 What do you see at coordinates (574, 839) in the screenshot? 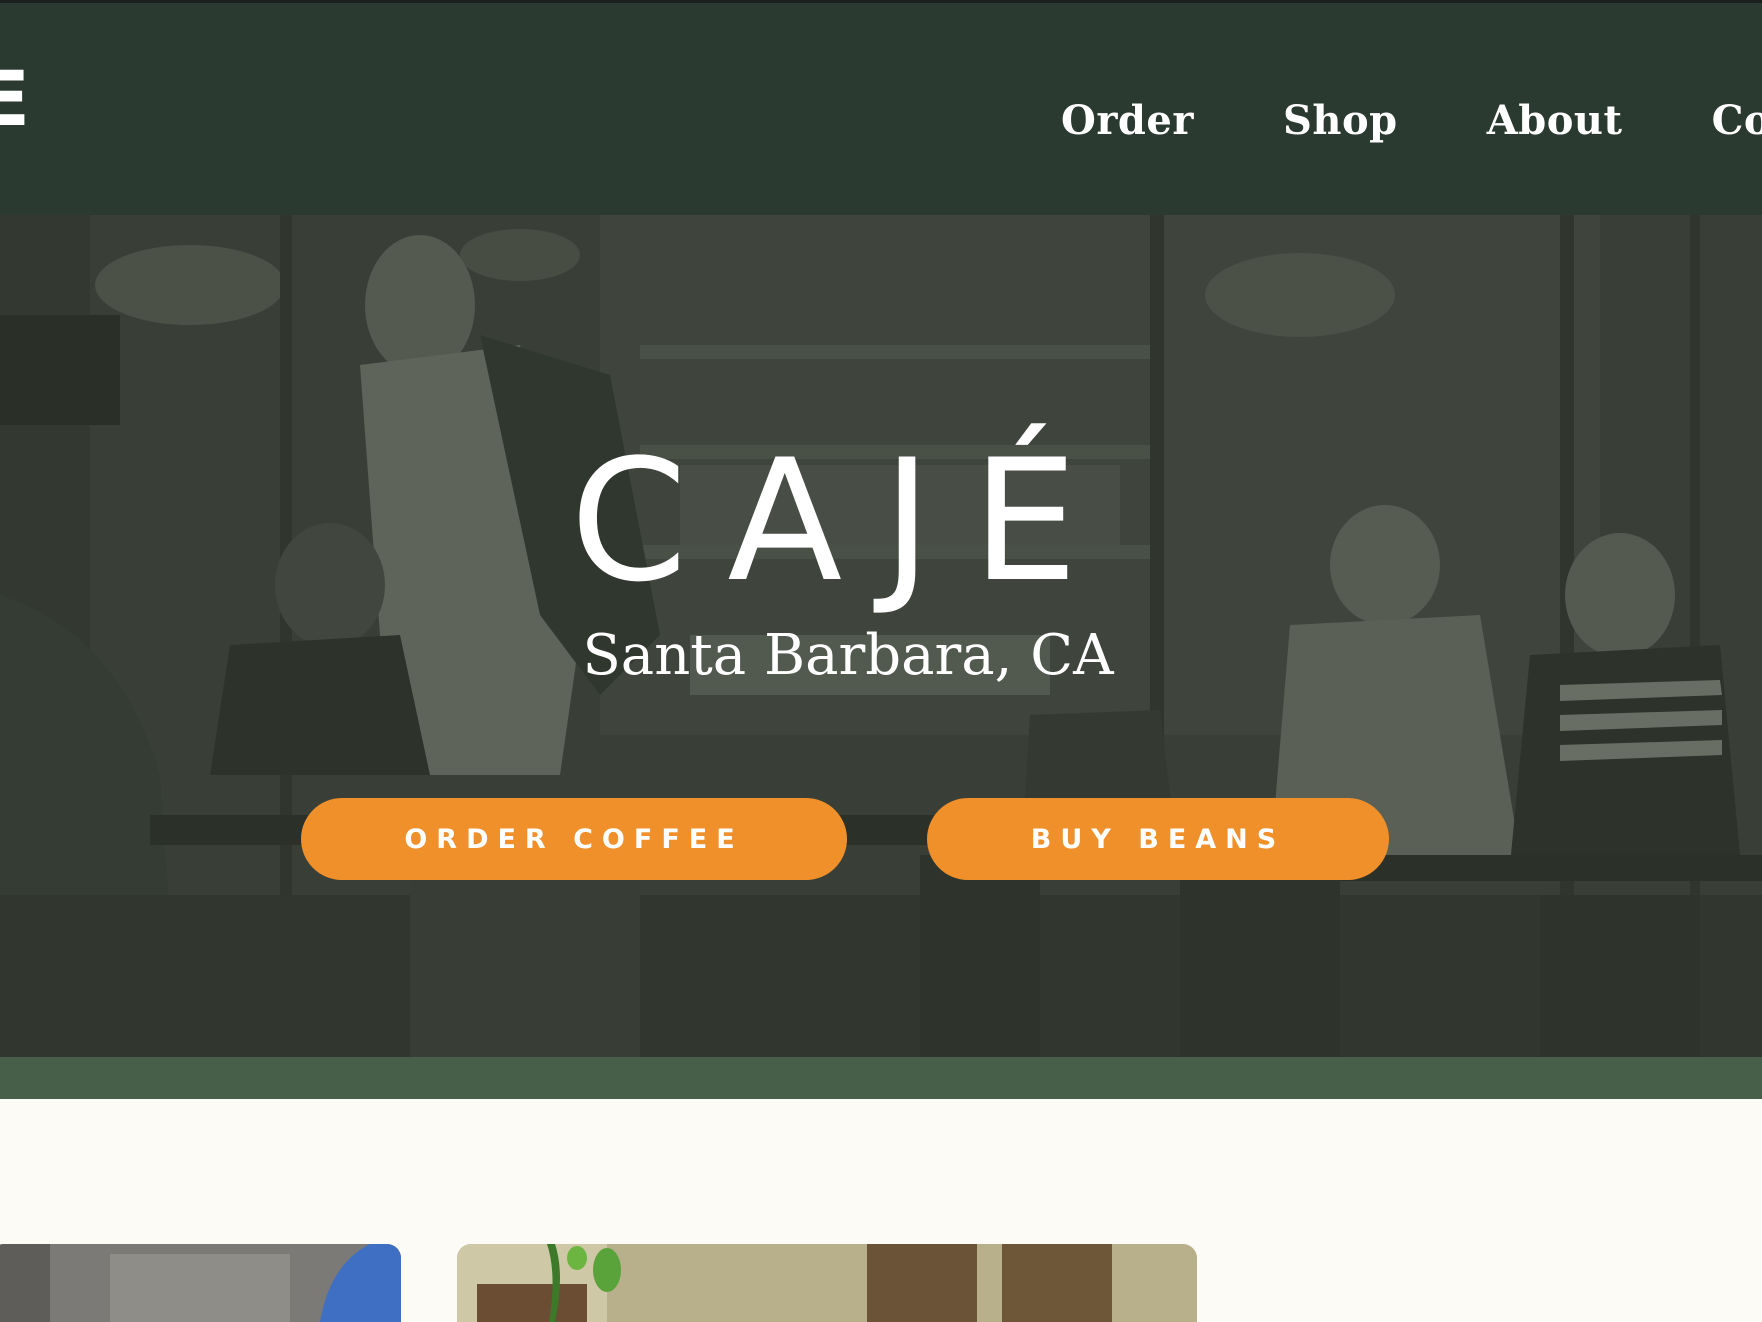
I see `order-coffee-button: ORDER COFFEE` at bounding box center [574, 839].